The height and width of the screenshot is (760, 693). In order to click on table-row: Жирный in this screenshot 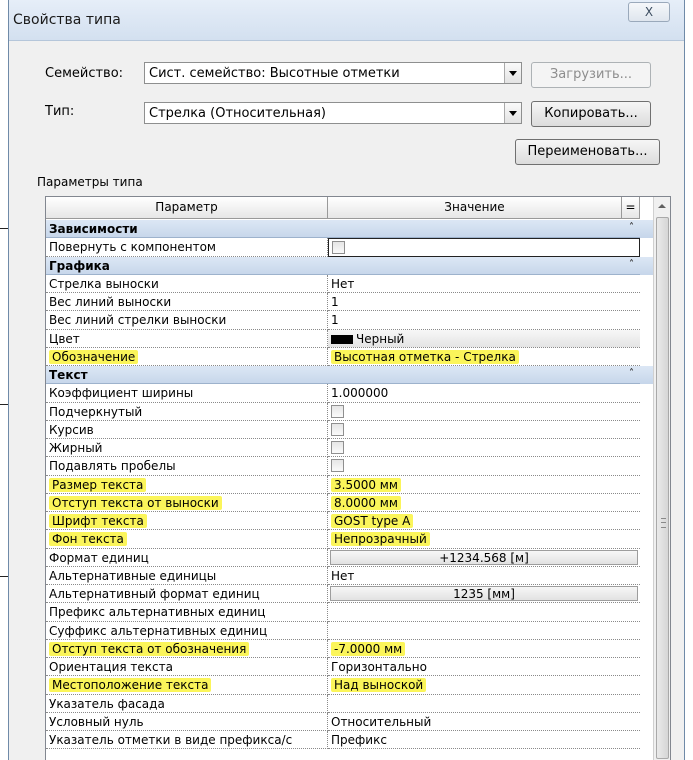, I will do `click(350, 448)`.